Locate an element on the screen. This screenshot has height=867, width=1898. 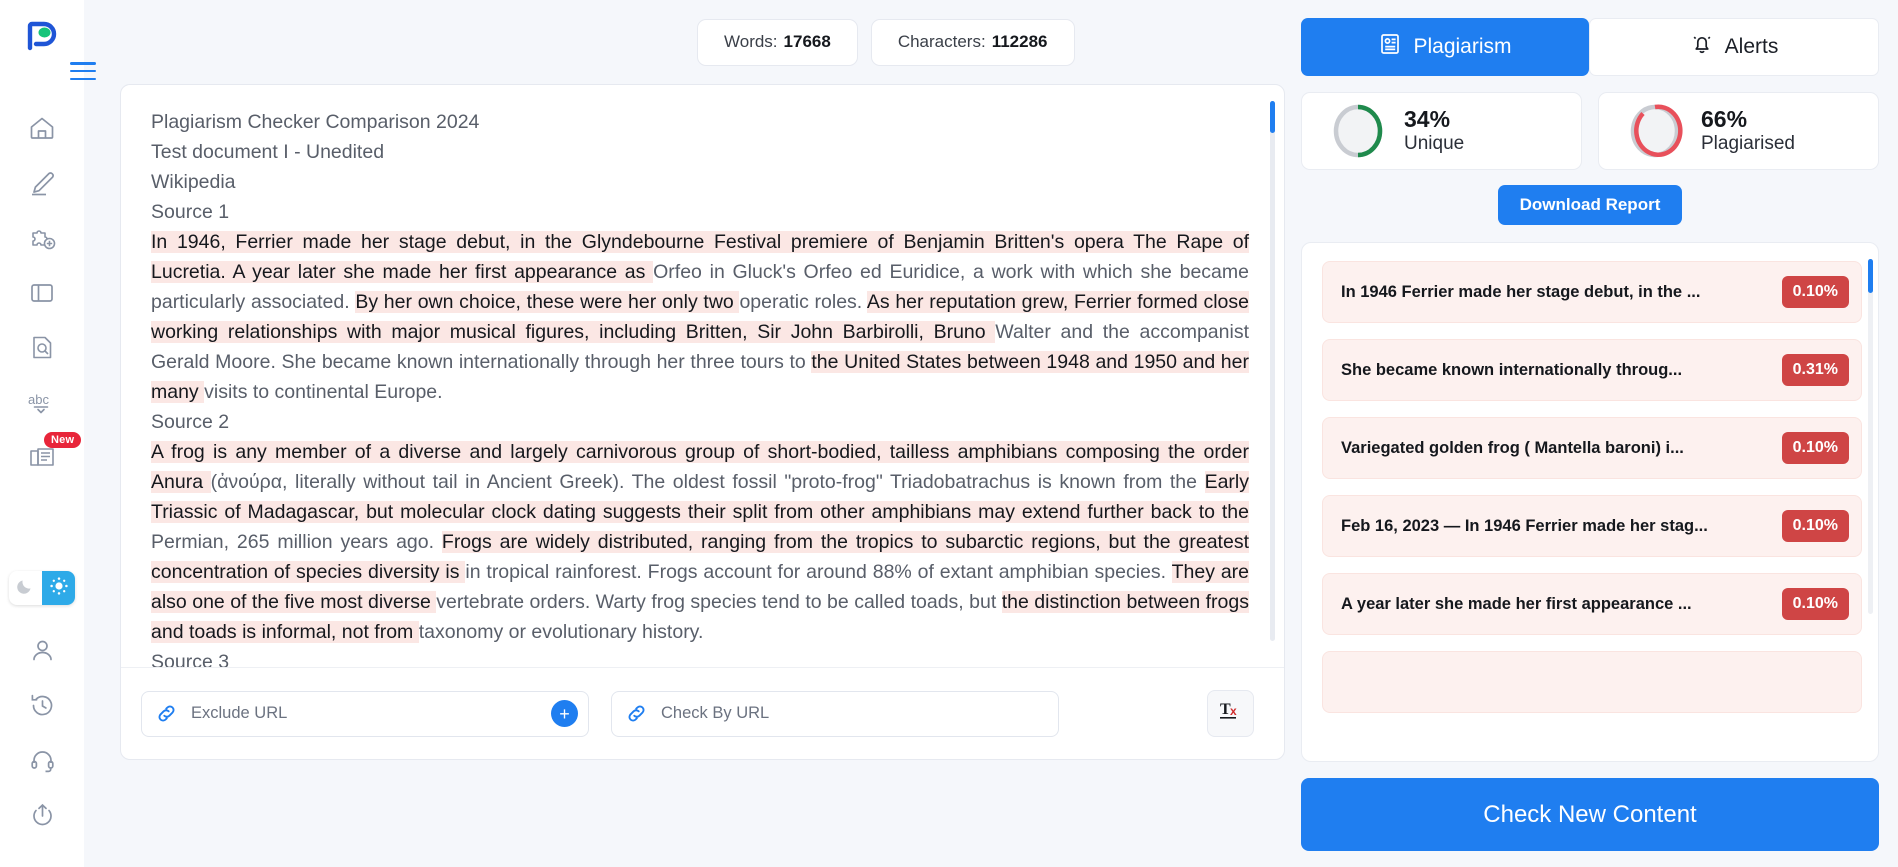
svg-text: x is located at coordinates (1233, 711).